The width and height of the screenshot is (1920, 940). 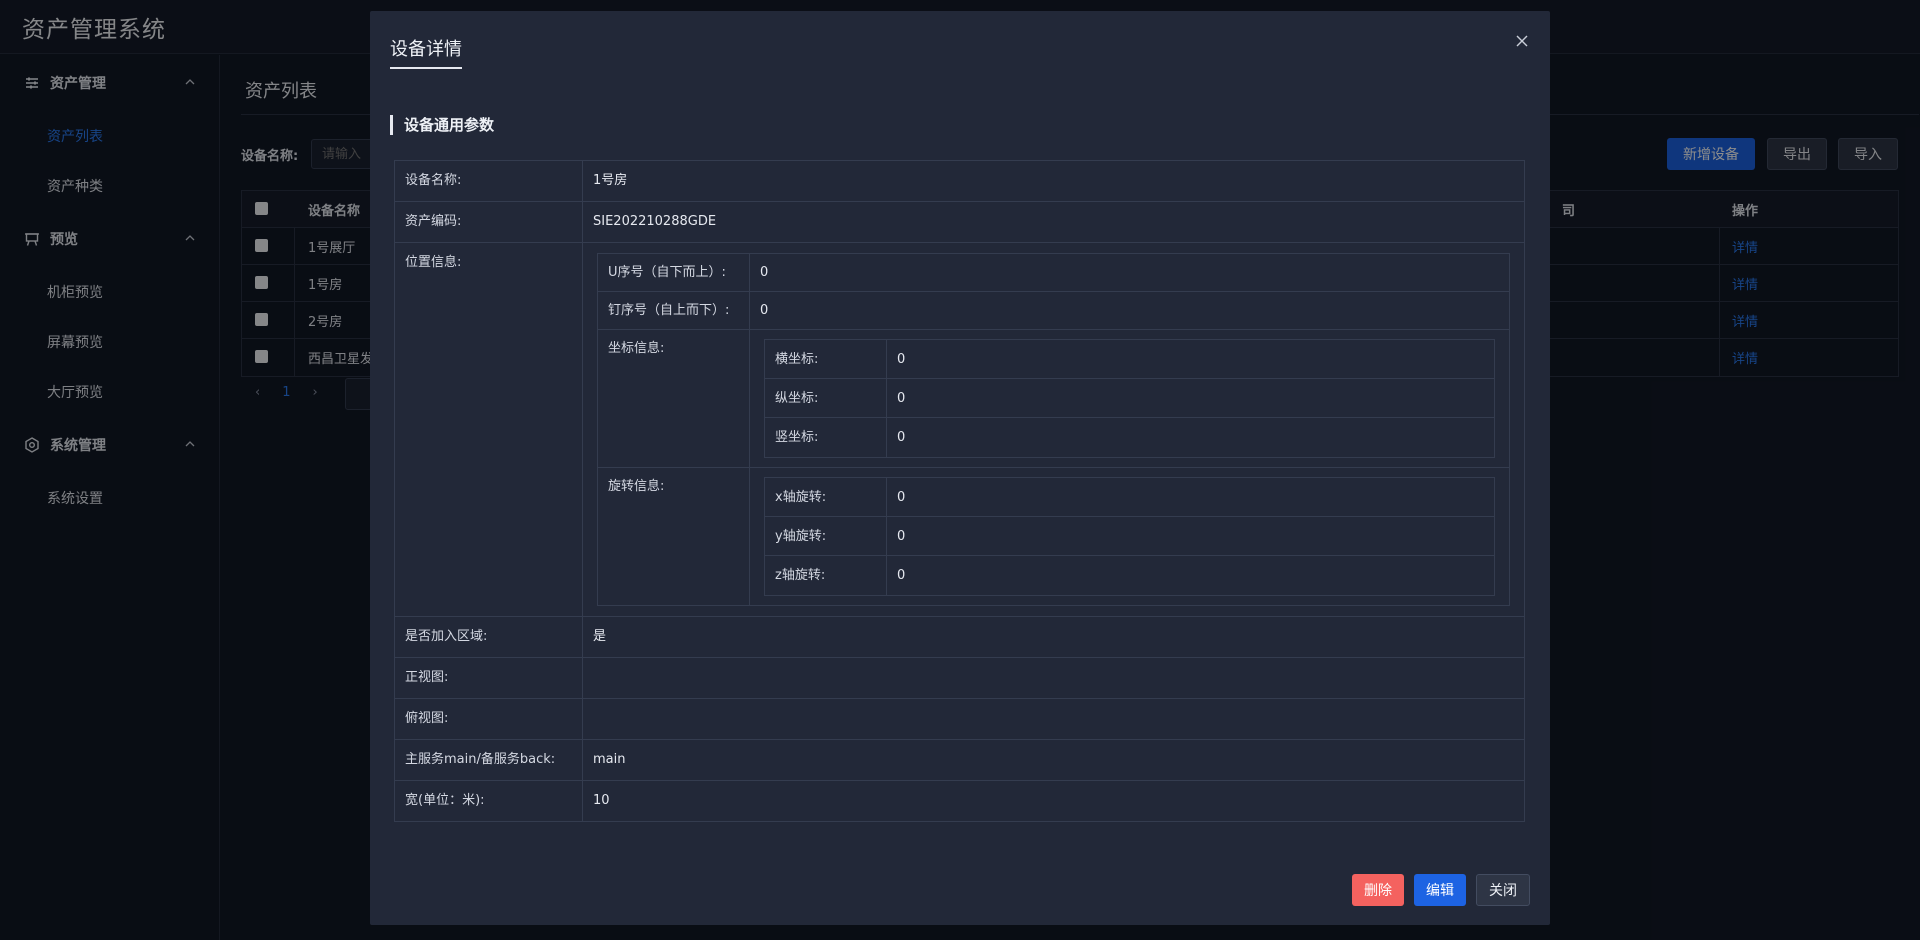 I want to click on field-label: 俯视图:, so click(x=489, y=719).